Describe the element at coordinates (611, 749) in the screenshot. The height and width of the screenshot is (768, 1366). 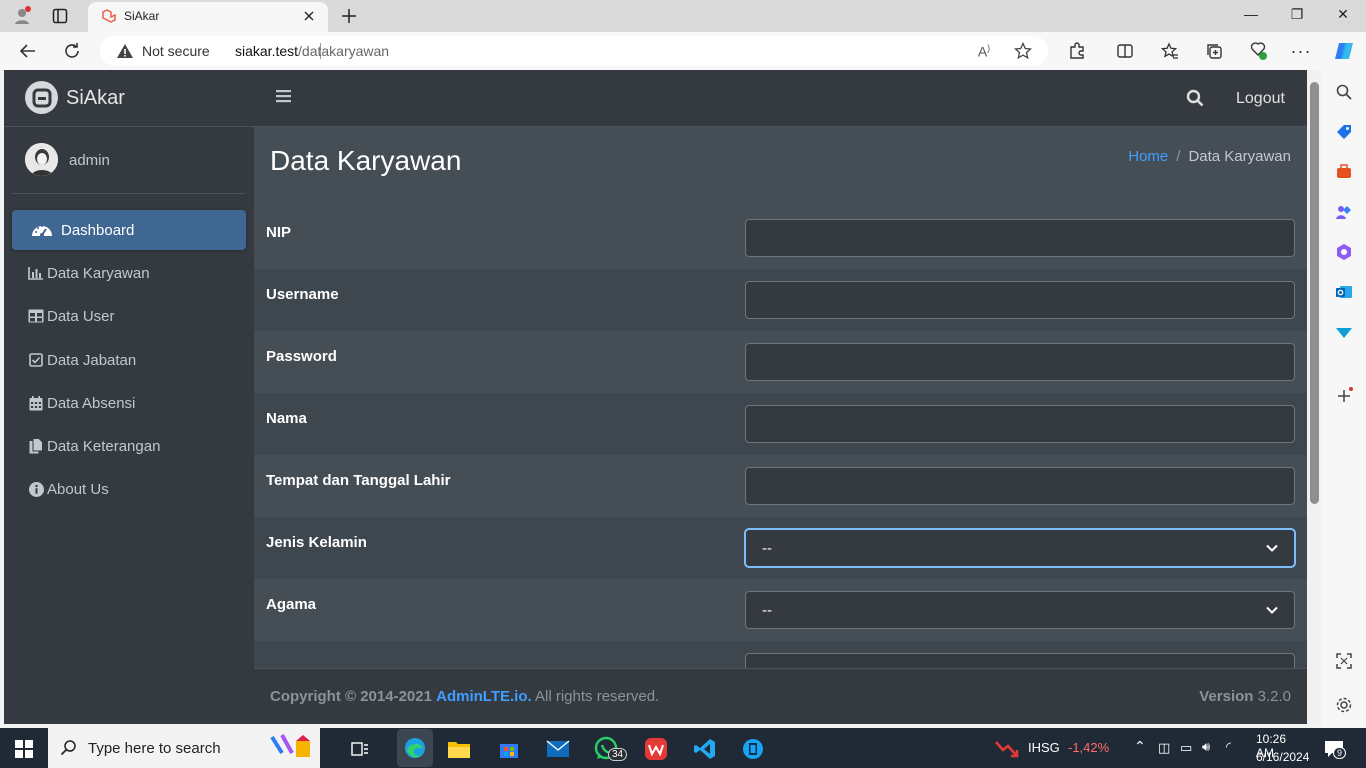
I see `whatsapp-icon: 34` at that location.